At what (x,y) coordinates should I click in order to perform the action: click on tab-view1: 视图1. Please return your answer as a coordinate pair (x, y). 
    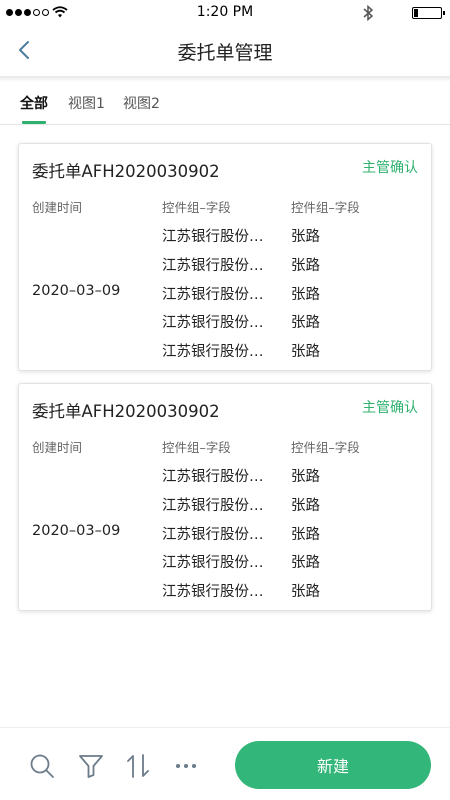
    Looking at the image, I should click on (86, 103).